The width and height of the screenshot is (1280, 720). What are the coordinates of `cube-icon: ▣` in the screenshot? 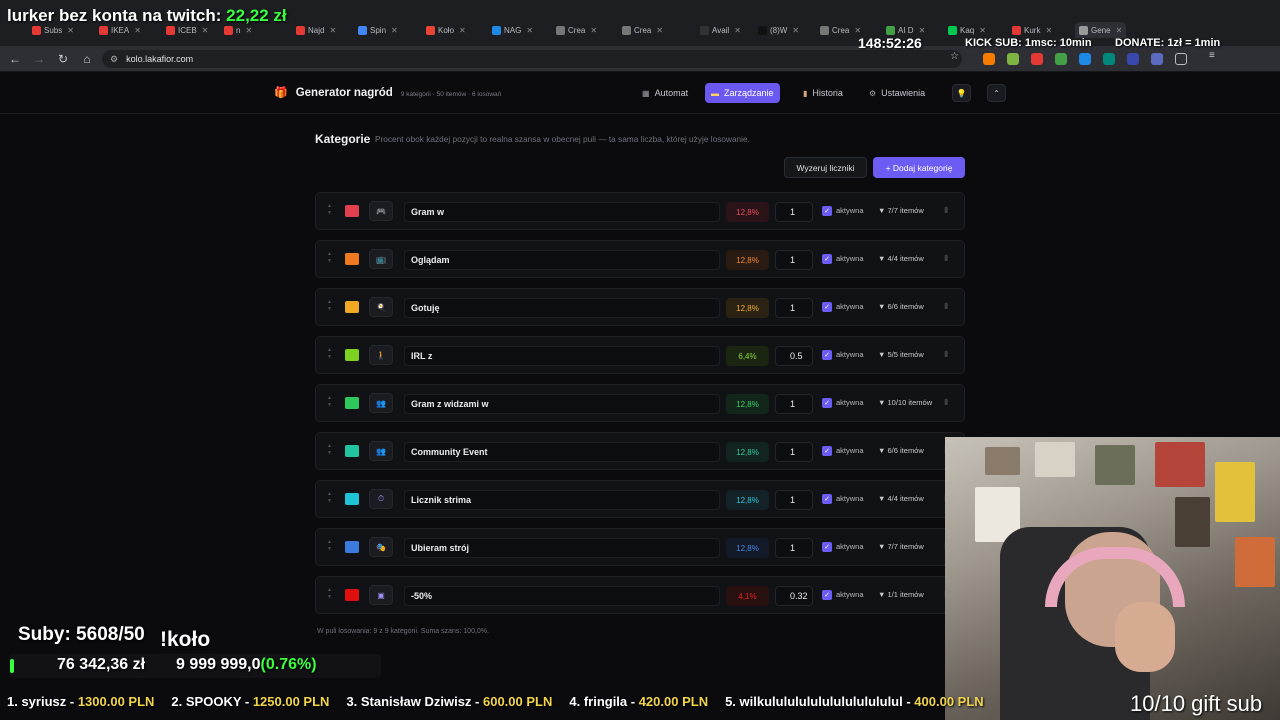 It's located at (381, 595).